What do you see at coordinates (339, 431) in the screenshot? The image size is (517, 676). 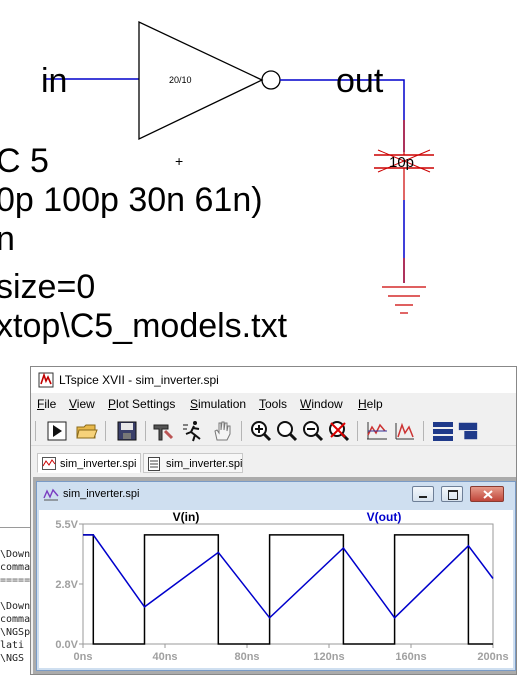 I see `zoom-cancel-icon` at bounding box center [339, 431].